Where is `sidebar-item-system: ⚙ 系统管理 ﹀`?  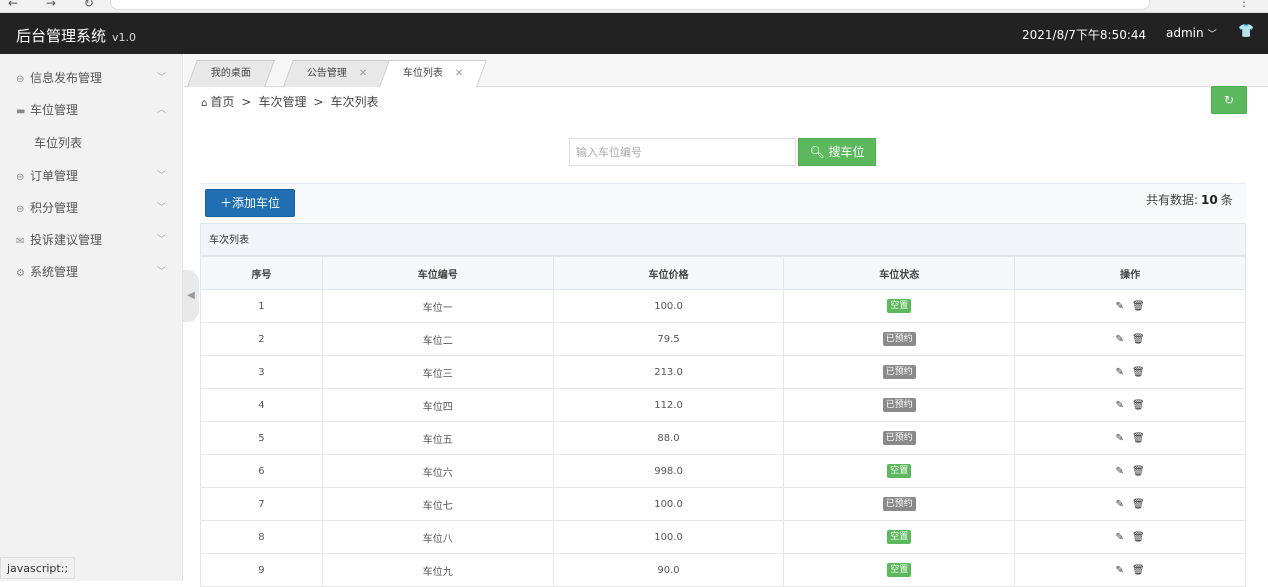 sidebar-item-system: ⚙ 系统管理 ﹀ is located at coordinates (91, 272).